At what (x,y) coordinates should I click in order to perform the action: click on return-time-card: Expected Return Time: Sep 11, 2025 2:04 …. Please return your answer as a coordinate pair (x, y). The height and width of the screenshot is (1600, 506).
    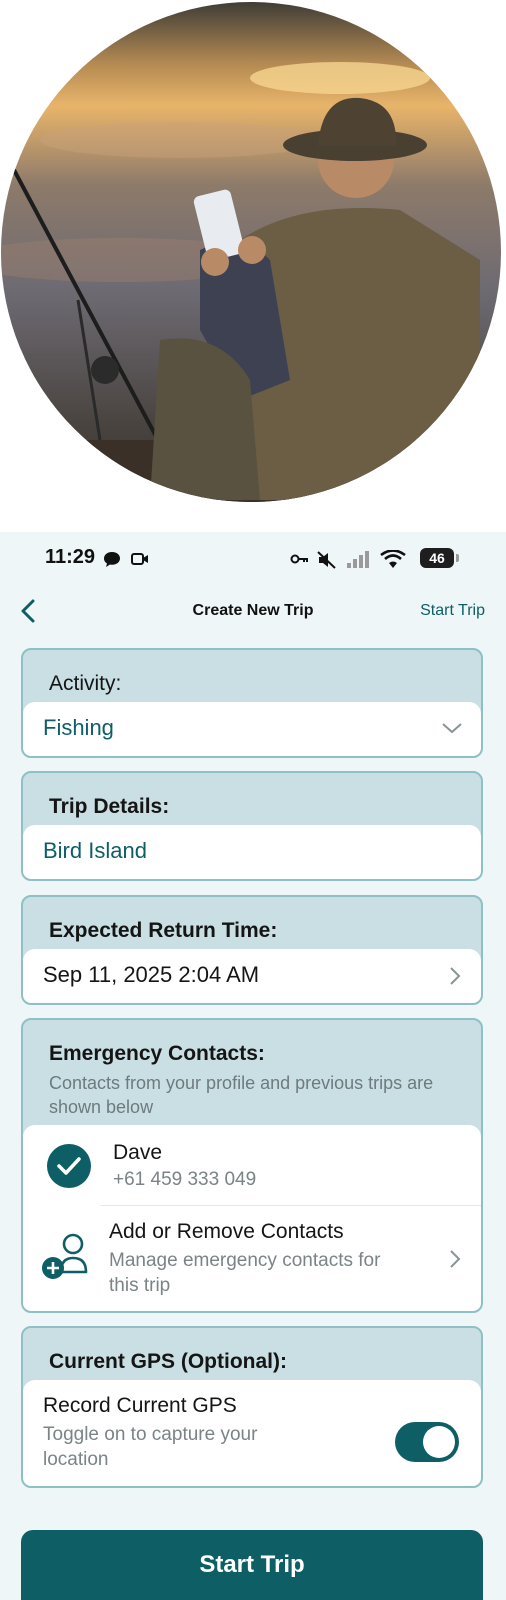
    Looking at the image, I should click on (252, 950).